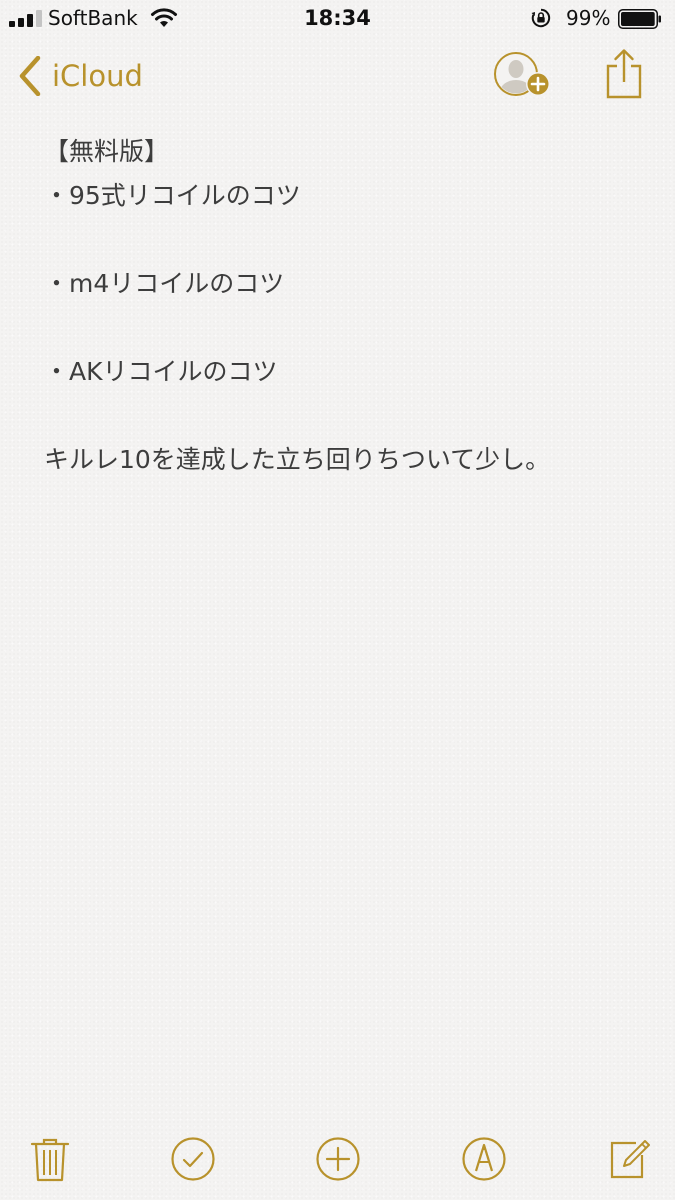  I want to click on checklist-button, so click(193, 1159).